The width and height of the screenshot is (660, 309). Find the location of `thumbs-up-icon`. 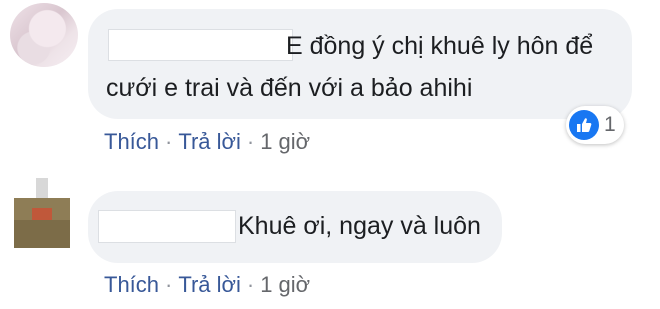

thumbs-up-icon is located at coordinates (584, 125).